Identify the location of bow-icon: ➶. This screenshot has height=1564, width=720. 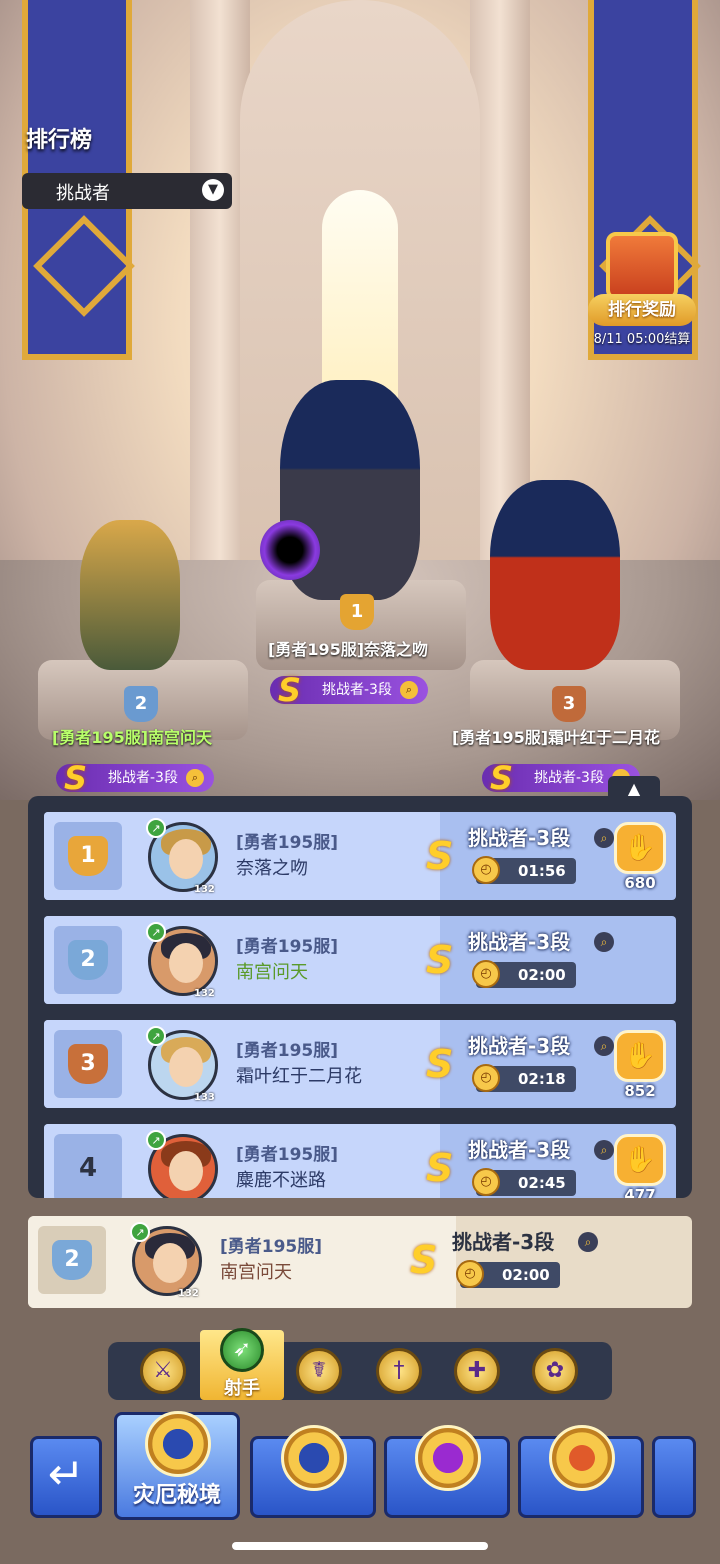
(242, 1350).